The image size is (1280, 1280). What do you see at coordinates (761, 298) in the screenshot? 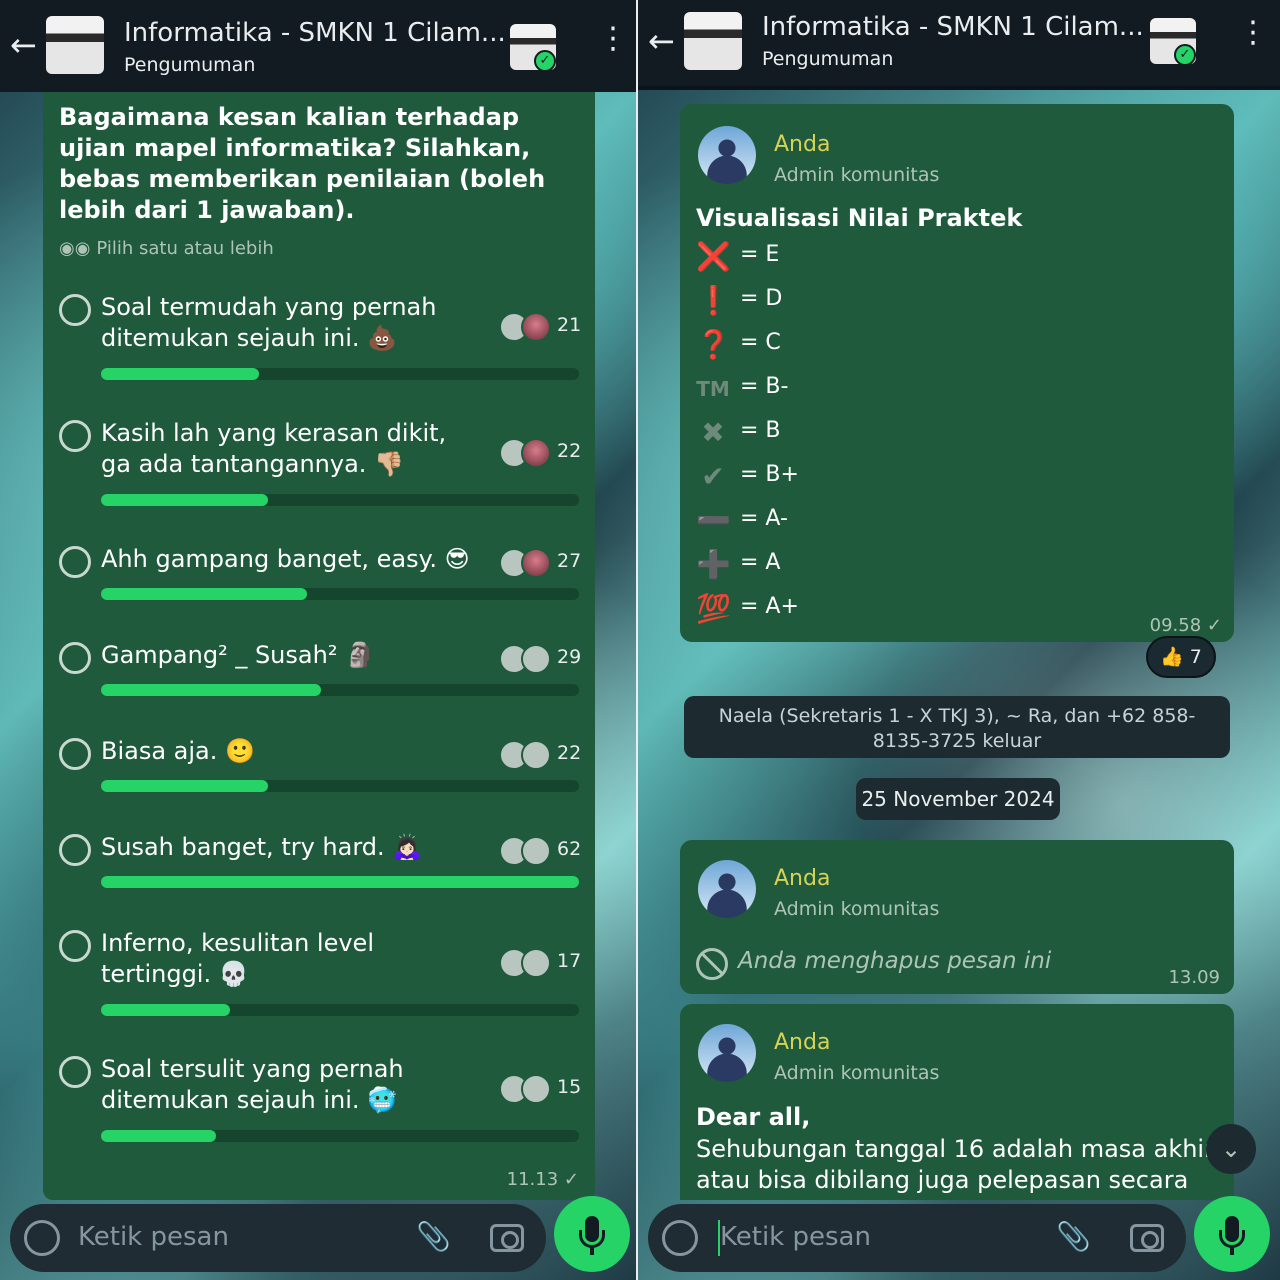
I see `grade-label: = D` at bounding box center [761, 298].